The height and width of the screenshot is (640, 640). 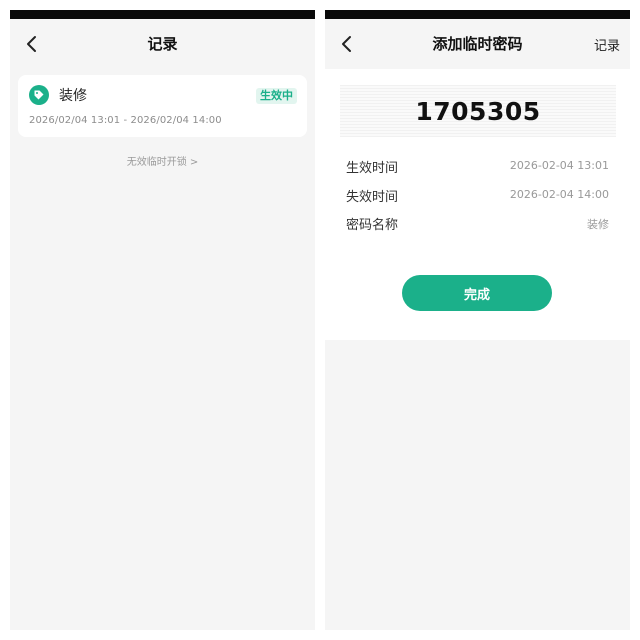 What do you see at coordinates (276, 96) in the screenshot?
I see `status-badge: 生效中` at bounding box center [276, 96].